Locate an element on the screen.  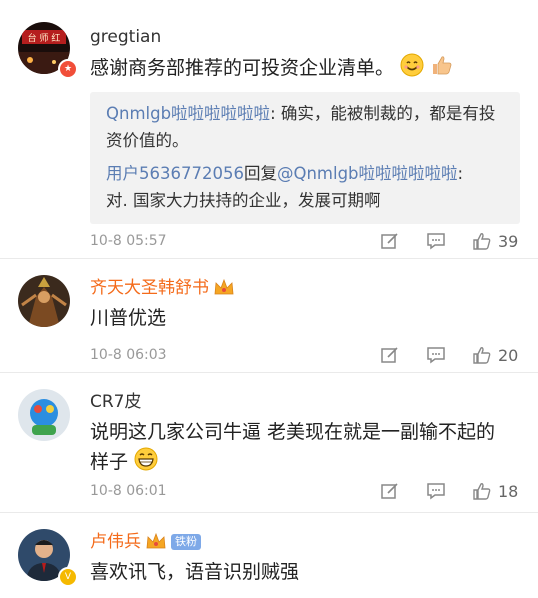
comment-item: V 卢伟兵 铁粉 喜欢讯飞，语音识别贼强 is located at coordinates (269, 555).